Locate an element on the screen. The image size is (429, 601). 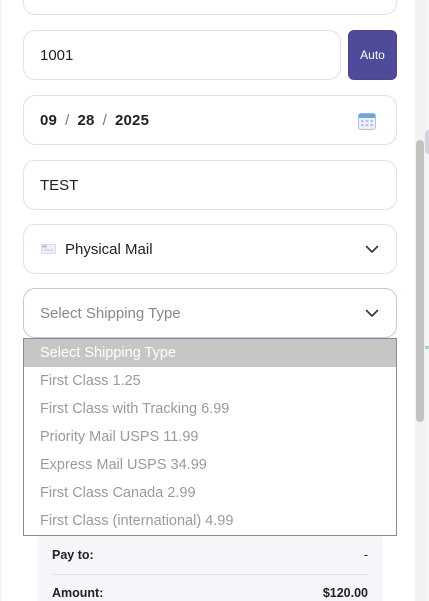
scrollbar is located at coordinates (420, 300).